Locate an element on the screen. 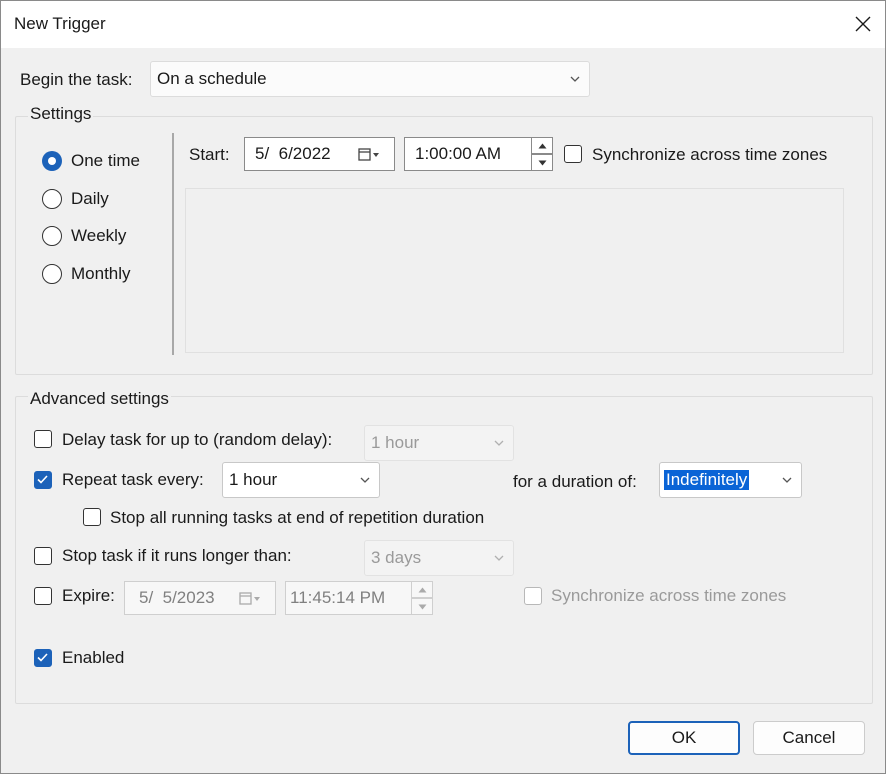 Image resolution: width=886 pixels, height=774 pixels. duration-label: for a duration of: is located at coordinates (575, 481).